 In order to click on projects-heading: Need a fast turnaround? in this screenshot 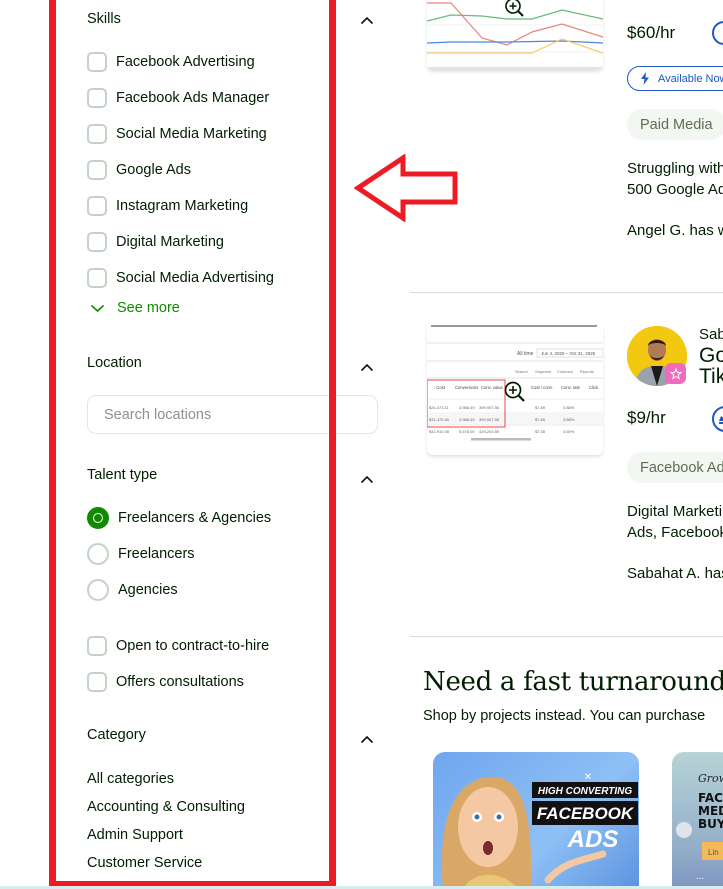, I will do `click(573, 682)`.